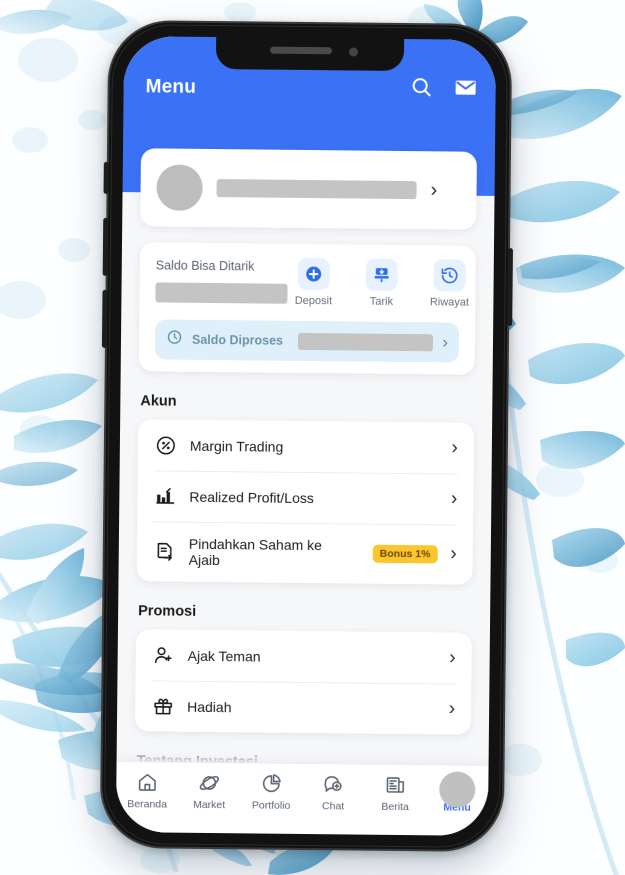 This screenshot has width=625, height=875. Describe the element at coordinates (405, 554) in the screenshot. I see `status-badge: Bonus 1%` at that location.